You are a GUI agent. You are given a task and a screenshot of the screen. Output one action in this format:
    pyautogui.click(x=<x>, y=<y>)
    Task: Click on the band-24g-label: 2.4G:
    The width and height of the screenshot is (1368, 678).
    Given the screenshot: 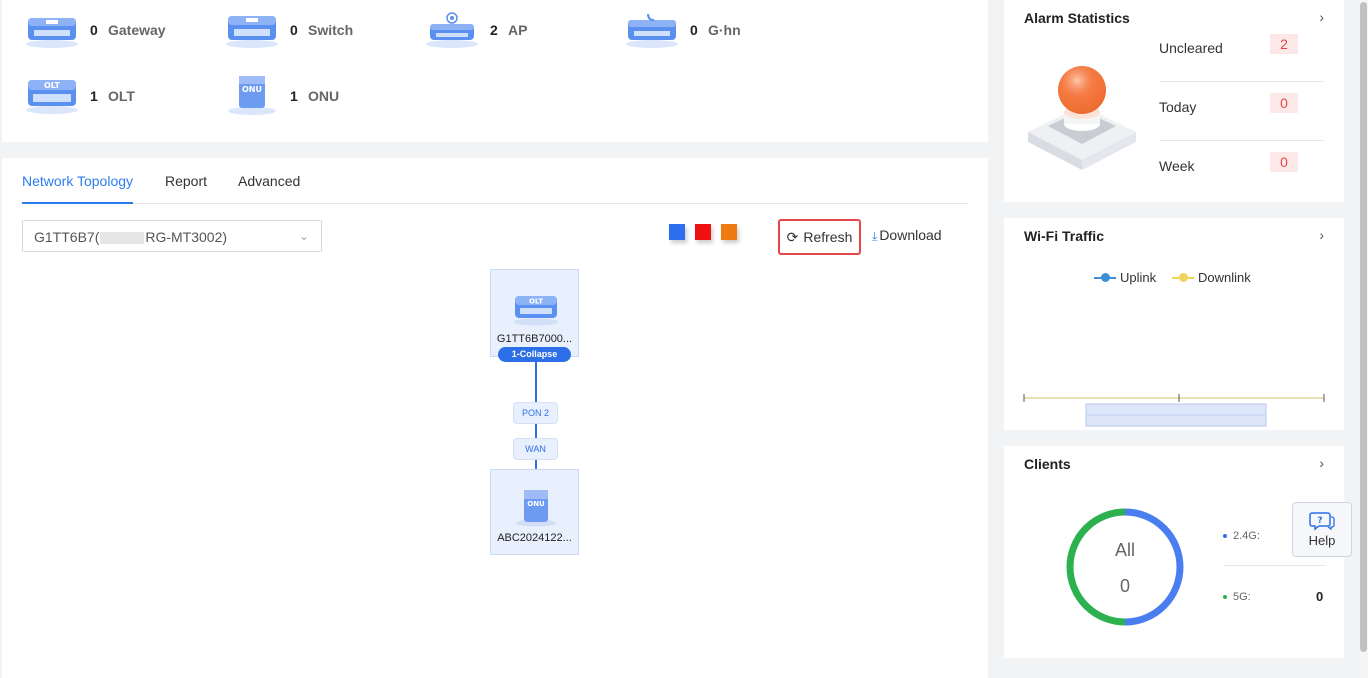 What is the action you would take?
    pyautogui.click(x=1246, y=536)
    